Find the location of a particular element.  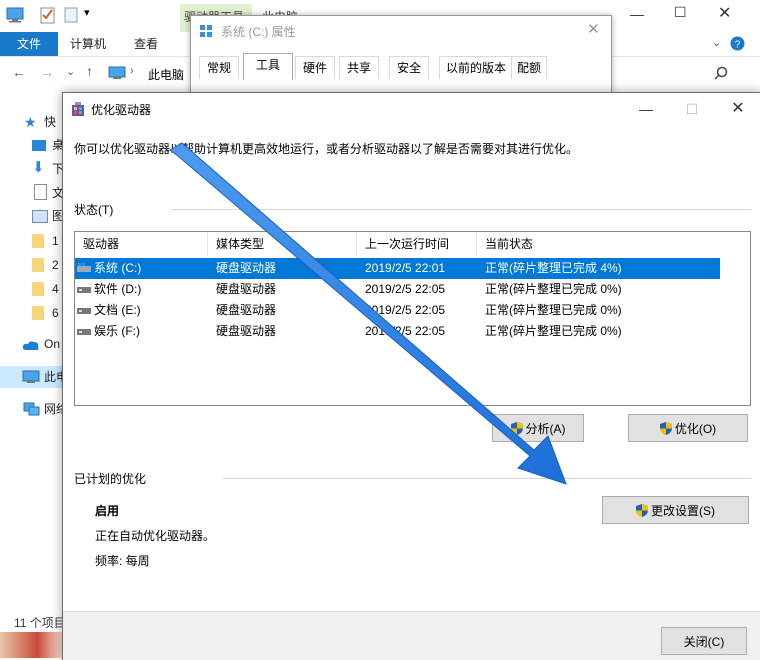

change-settings-button: 更改设置(S) is located at coordinates (675, 510).